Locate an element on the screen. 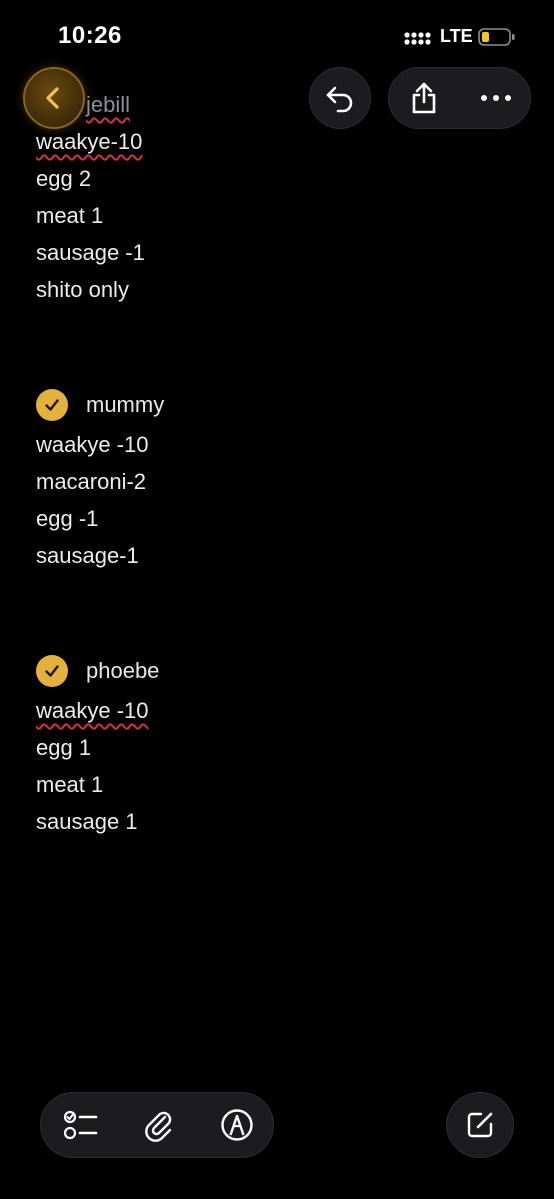 This screenshot has height=1199, width=554. note-line: macaroni-2 is located at coordinates (91, 481).